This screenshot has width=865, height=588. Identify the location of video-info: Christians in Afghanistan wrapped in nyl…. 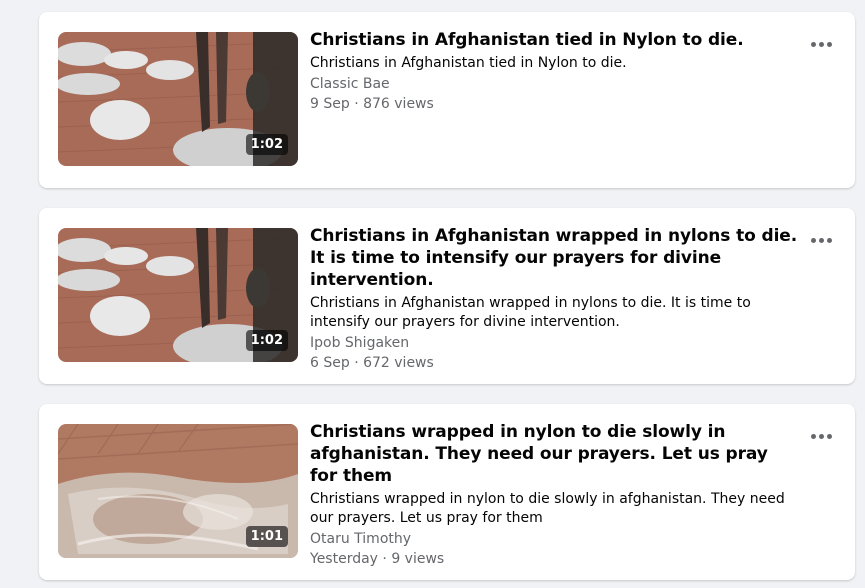
(555, 299).